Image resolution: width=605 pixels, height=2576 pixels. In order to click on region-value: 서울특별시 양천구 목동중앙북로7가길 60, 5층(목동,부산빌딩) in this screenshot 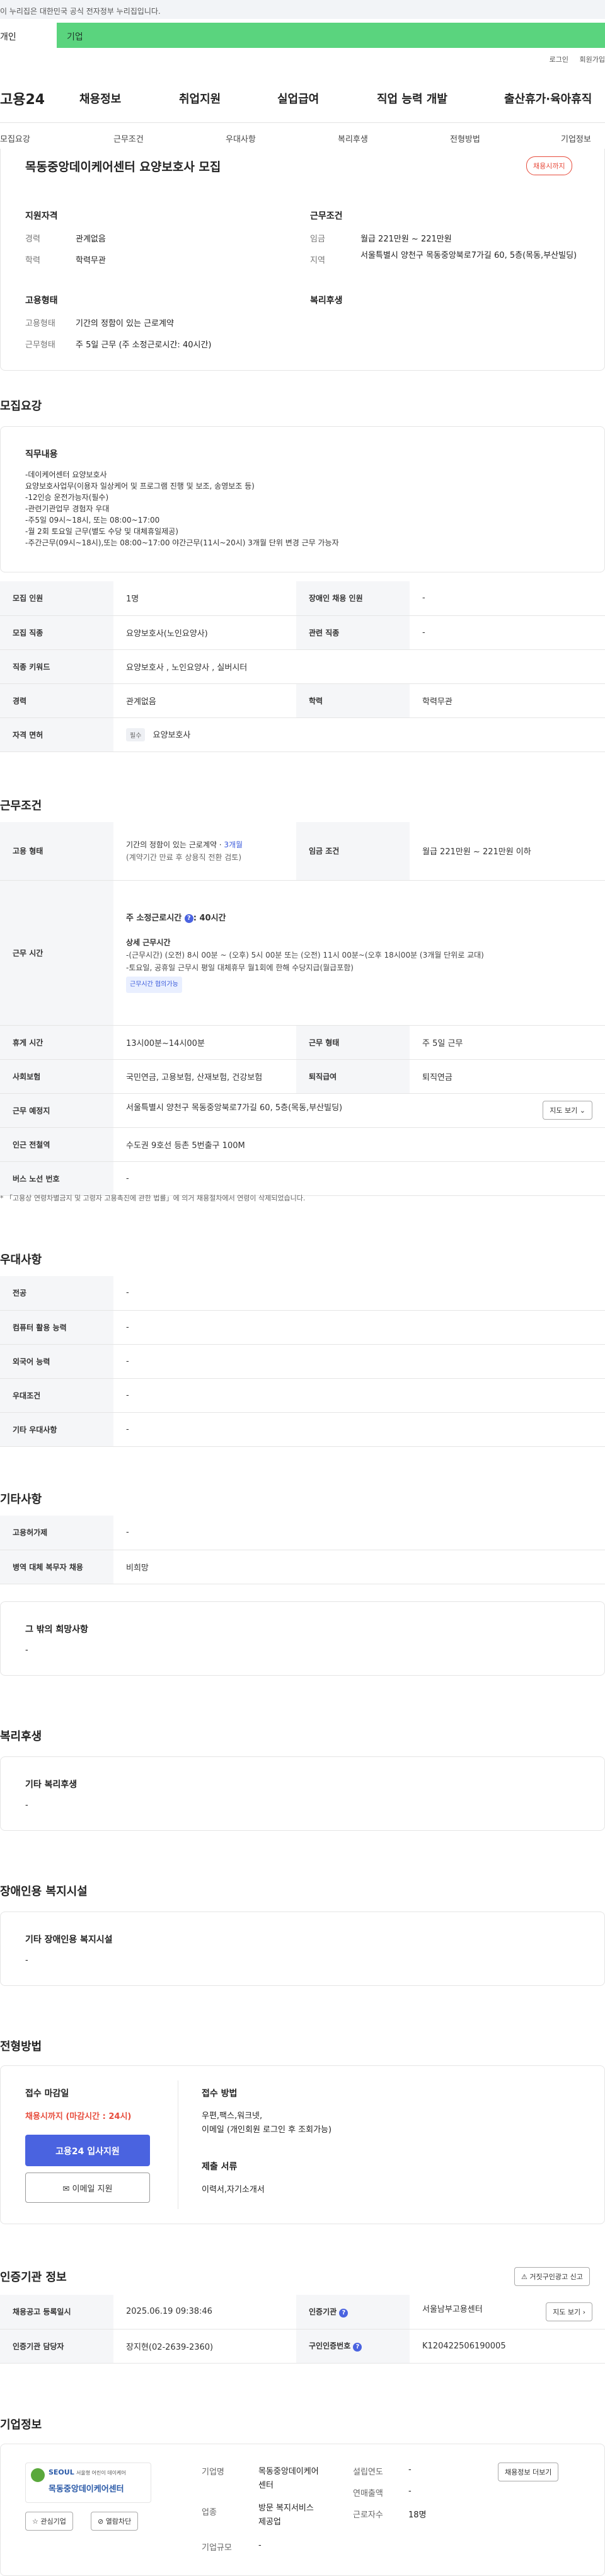, I will do `click(469, 256)`.